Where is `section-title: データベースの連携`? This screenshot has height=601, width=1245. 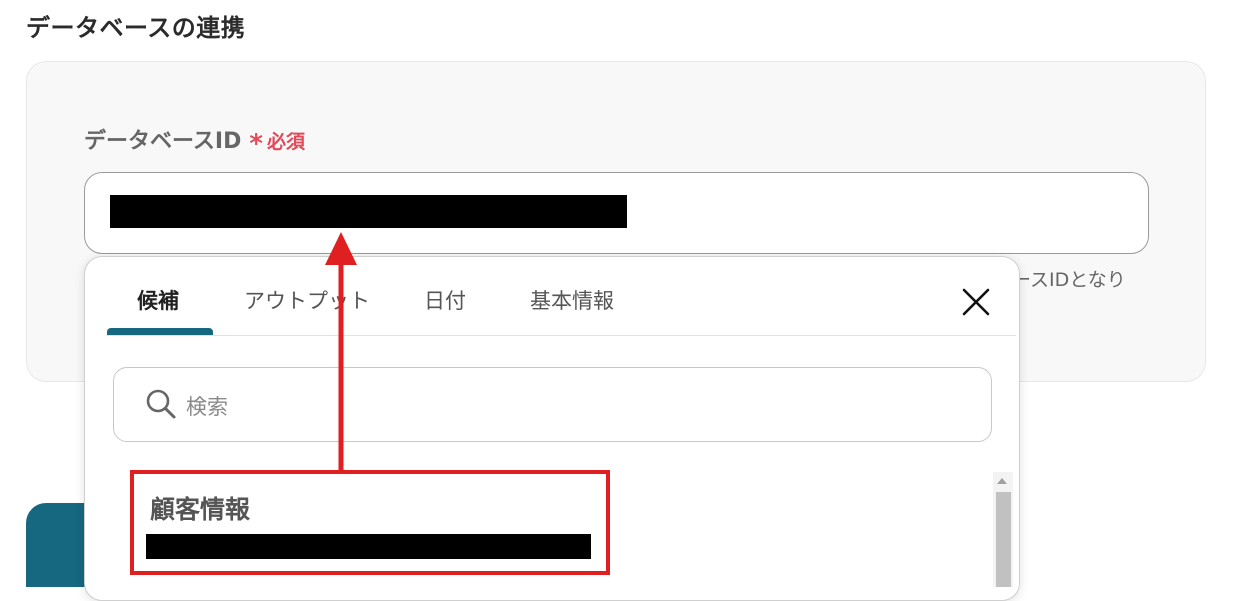
section-title: データベースの連携 is located at coordinates (136, 28).